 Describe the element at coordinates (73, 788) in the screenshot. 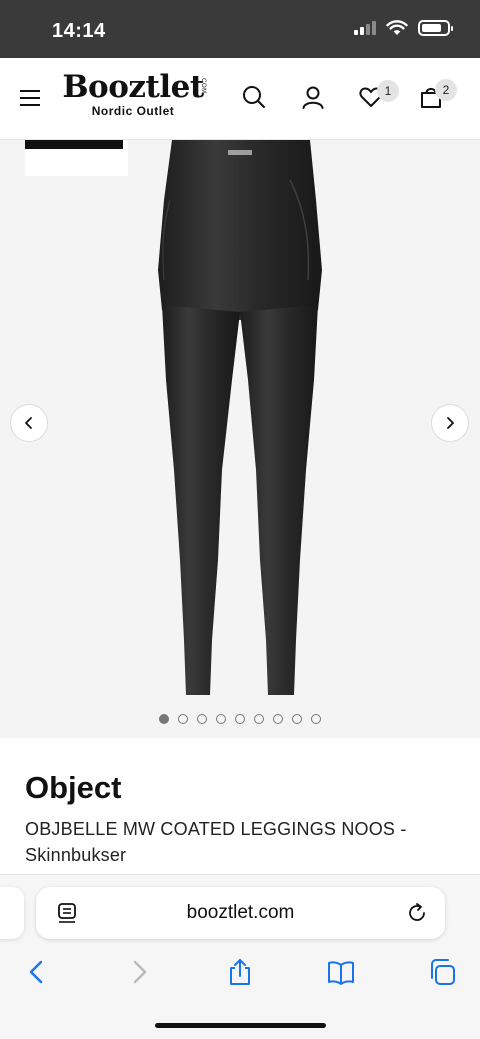

I see `product-brand: Object` at that location.